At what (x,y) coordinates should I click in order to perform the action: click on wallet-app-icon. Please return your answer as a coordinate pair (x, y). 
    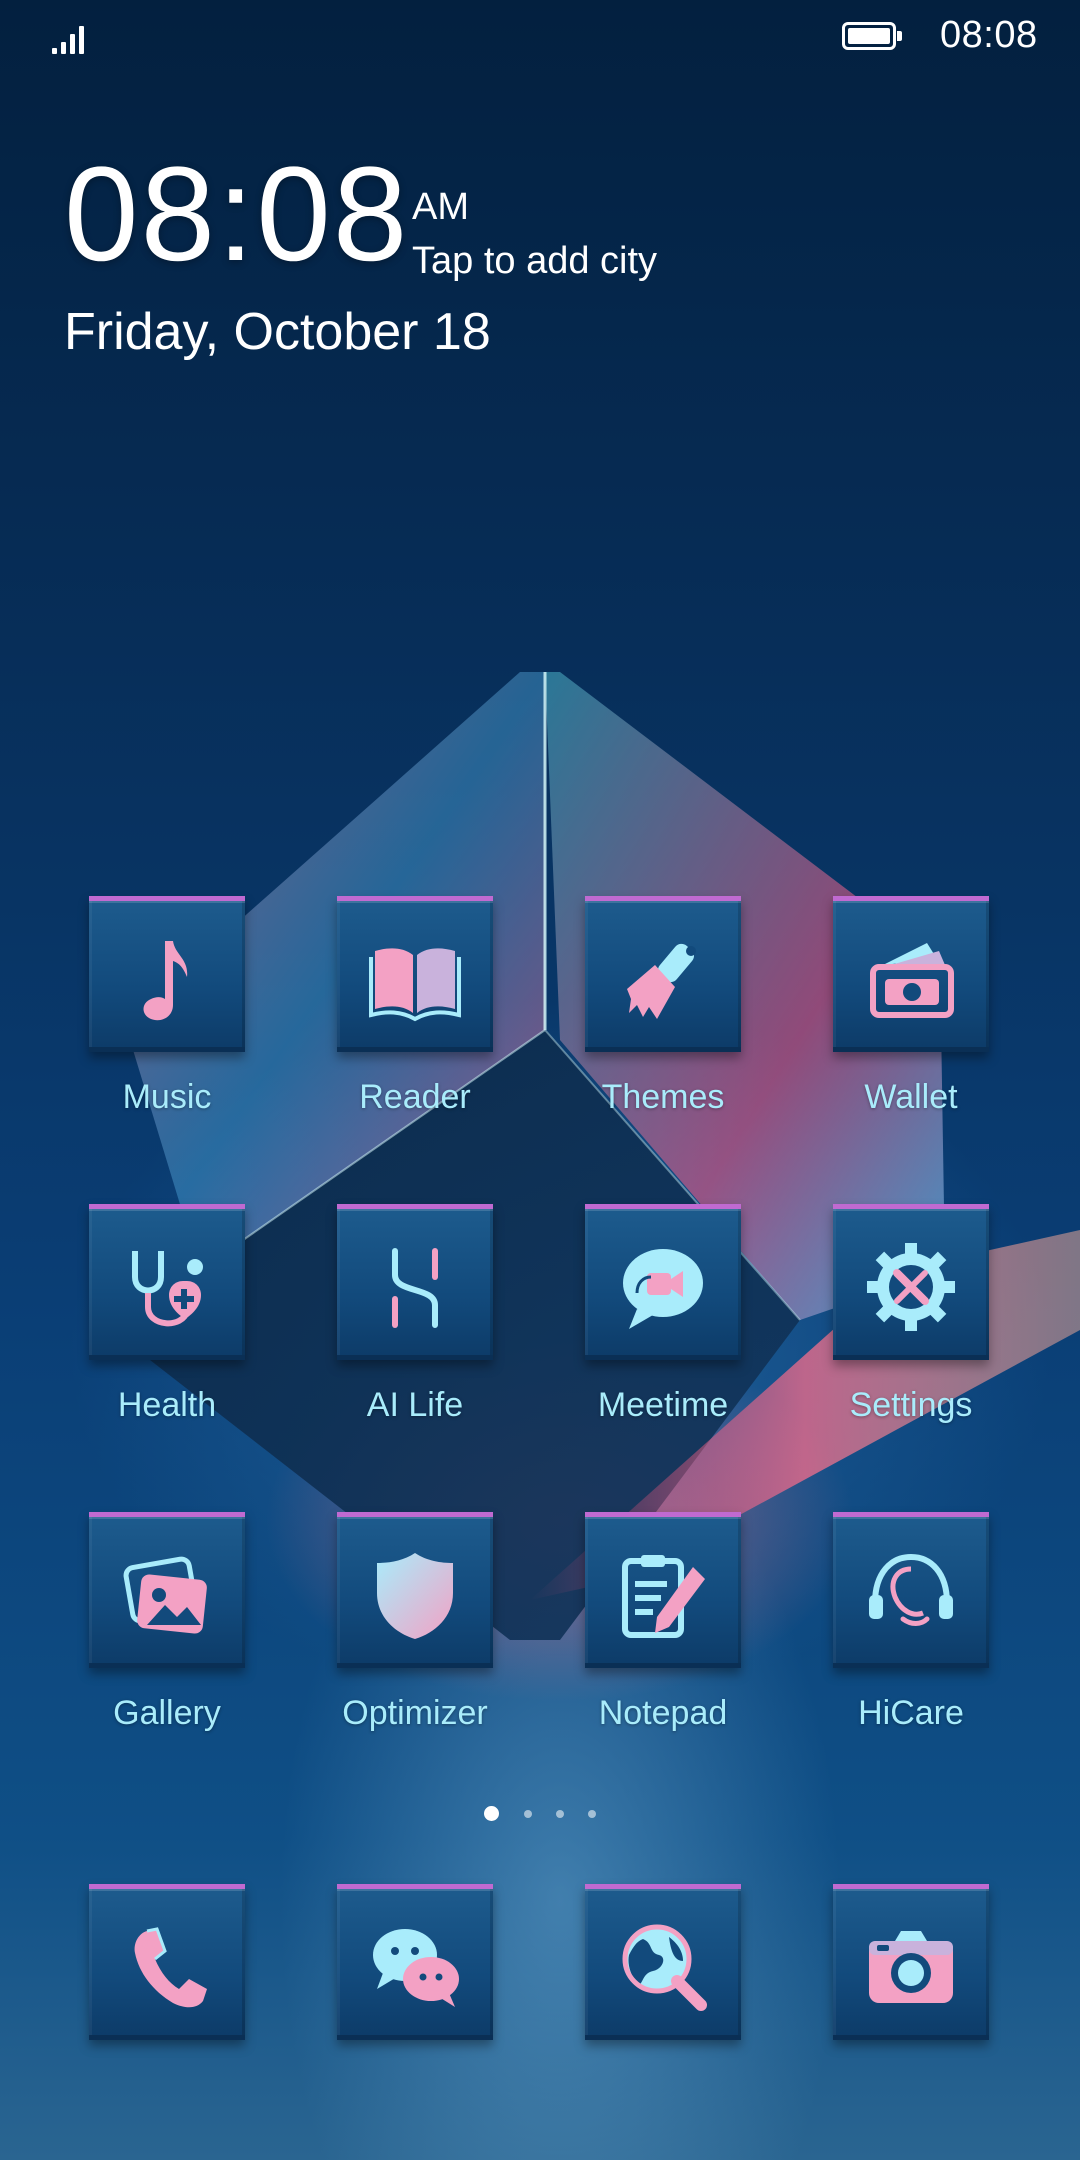
    Looking at the image, I should click on (911, 974).